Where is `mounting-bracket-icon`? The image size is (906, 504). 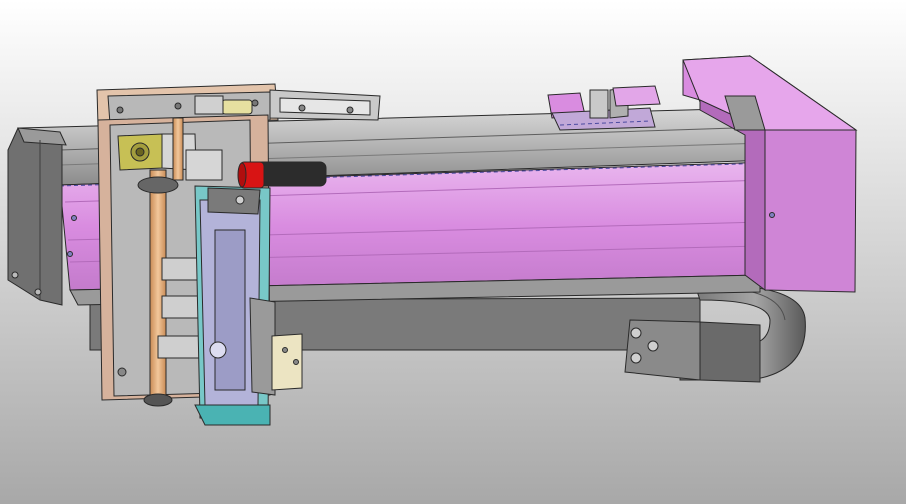 mounting-bracket-icon is located at coordinates (692, 351).